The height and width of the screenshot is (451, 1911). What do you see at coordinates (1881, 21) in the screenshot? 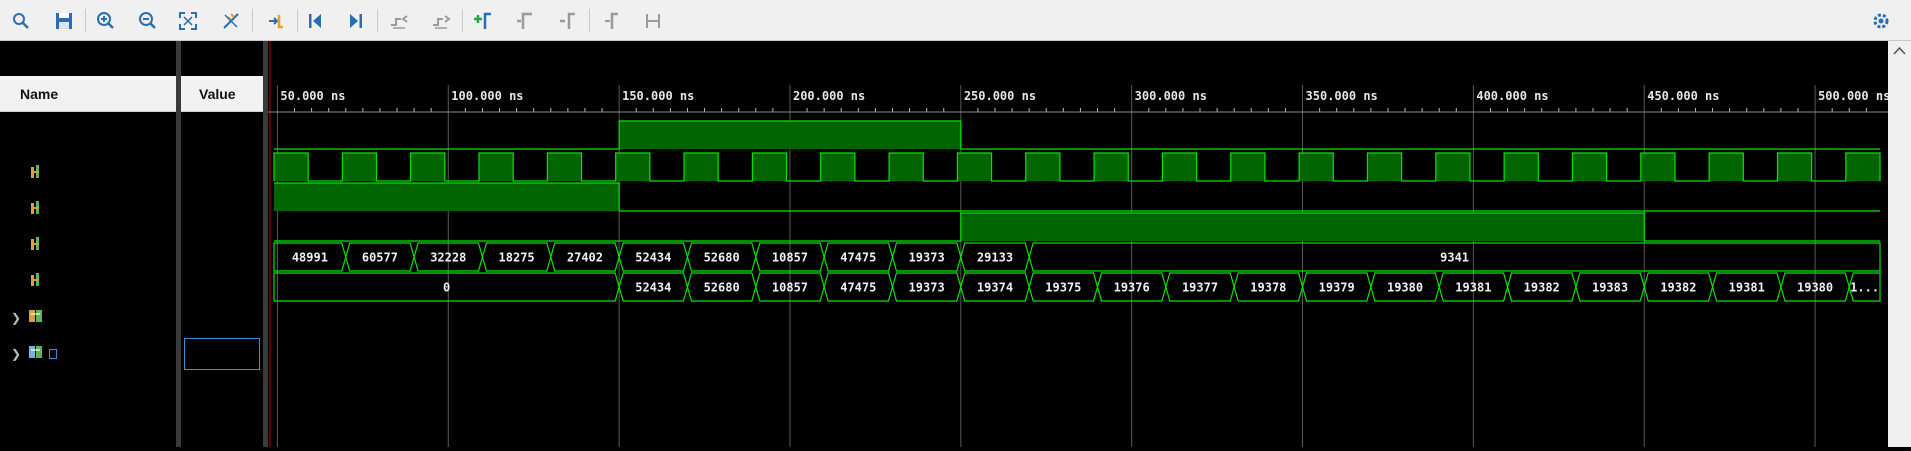
I see `settings-button` at bounding box center [1881, 21].